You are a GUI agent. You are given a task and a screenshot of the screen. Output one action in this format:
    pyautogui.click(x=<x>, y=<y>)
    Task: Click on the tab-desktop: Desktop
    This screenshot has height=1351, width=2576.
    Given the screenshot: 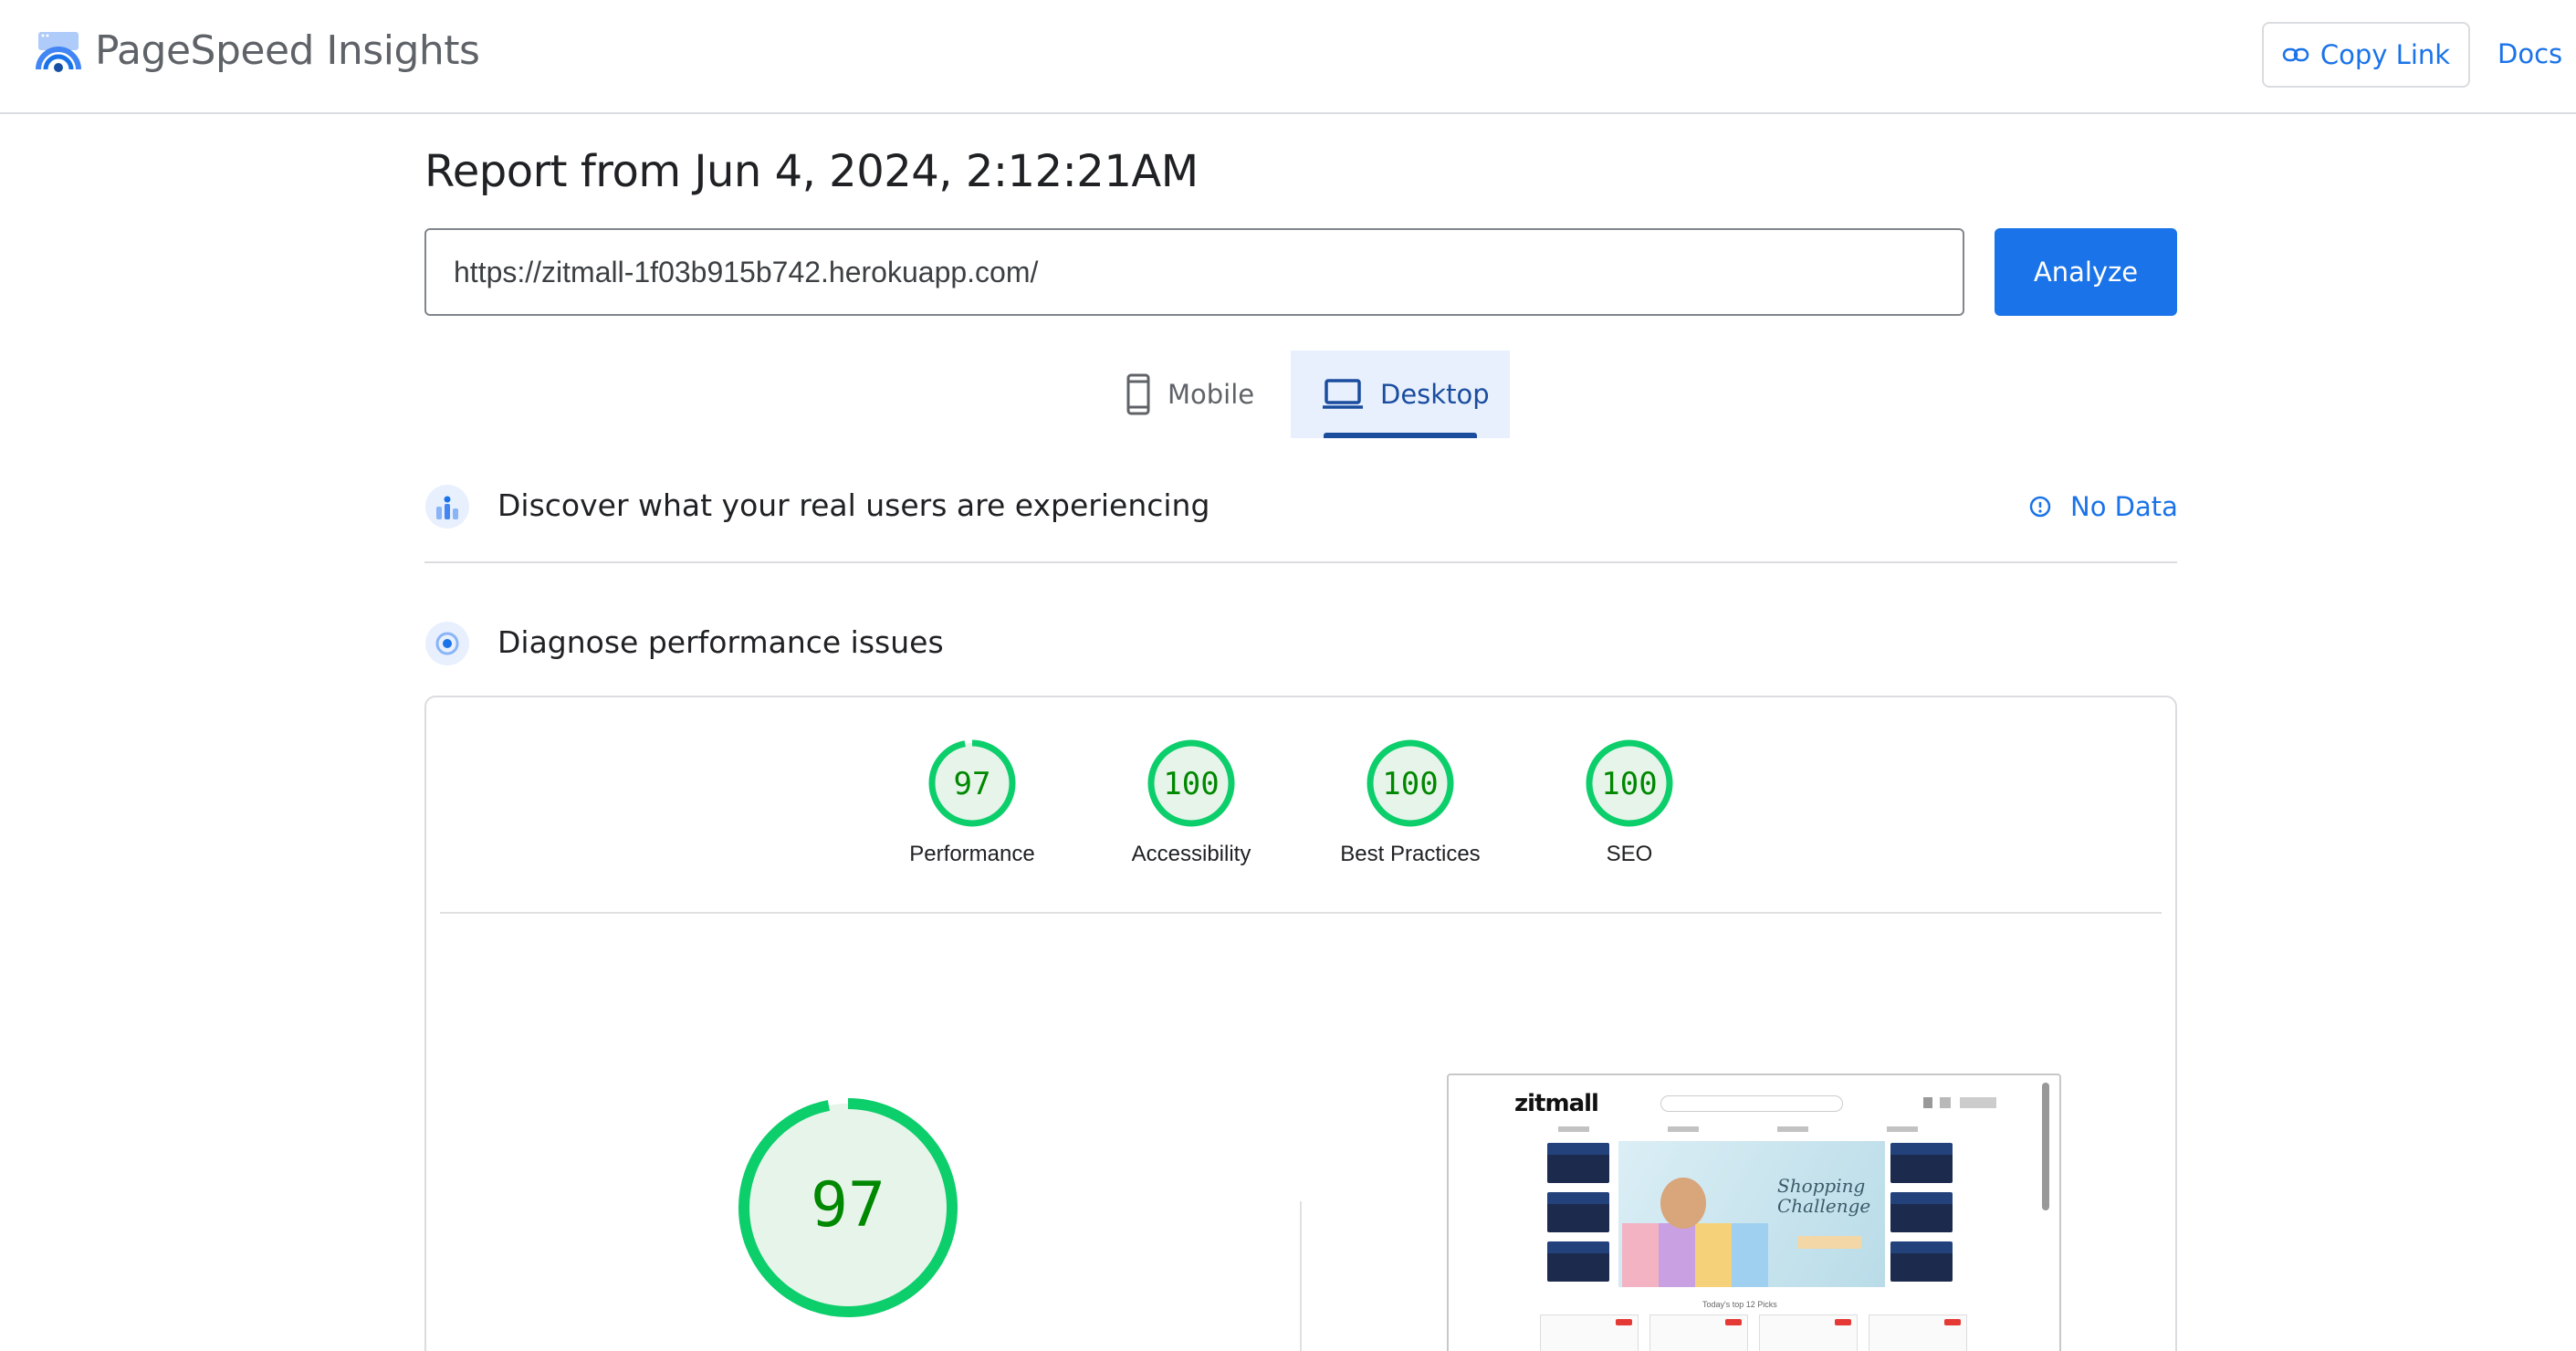 What is the action you would take?
    pyautogui.click(x=1401, y=394)
    